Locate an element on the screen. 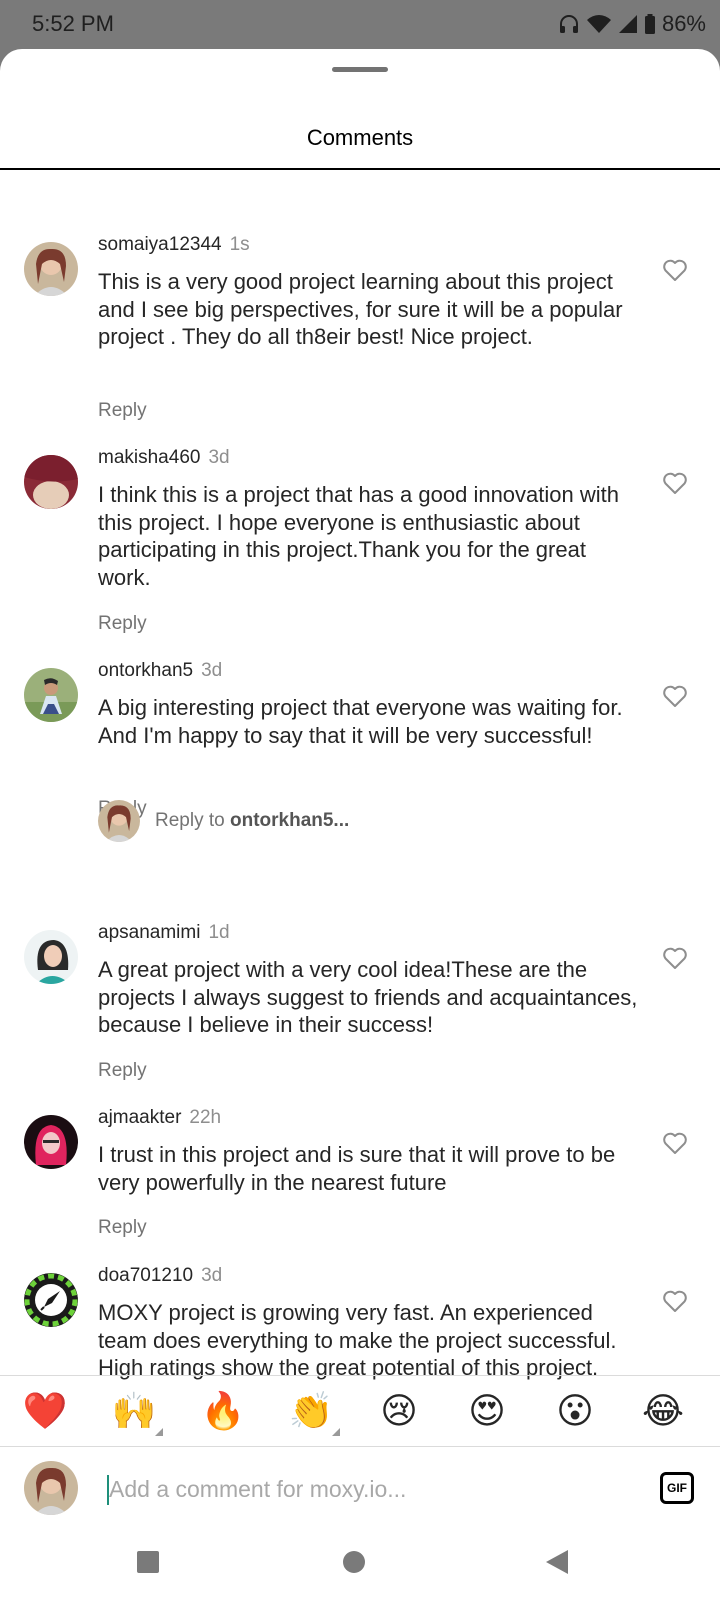 The width and height of the screenshot is (720, 1600). raised-hands-emoji: 🙌 is located at coordinates (137, 1412).